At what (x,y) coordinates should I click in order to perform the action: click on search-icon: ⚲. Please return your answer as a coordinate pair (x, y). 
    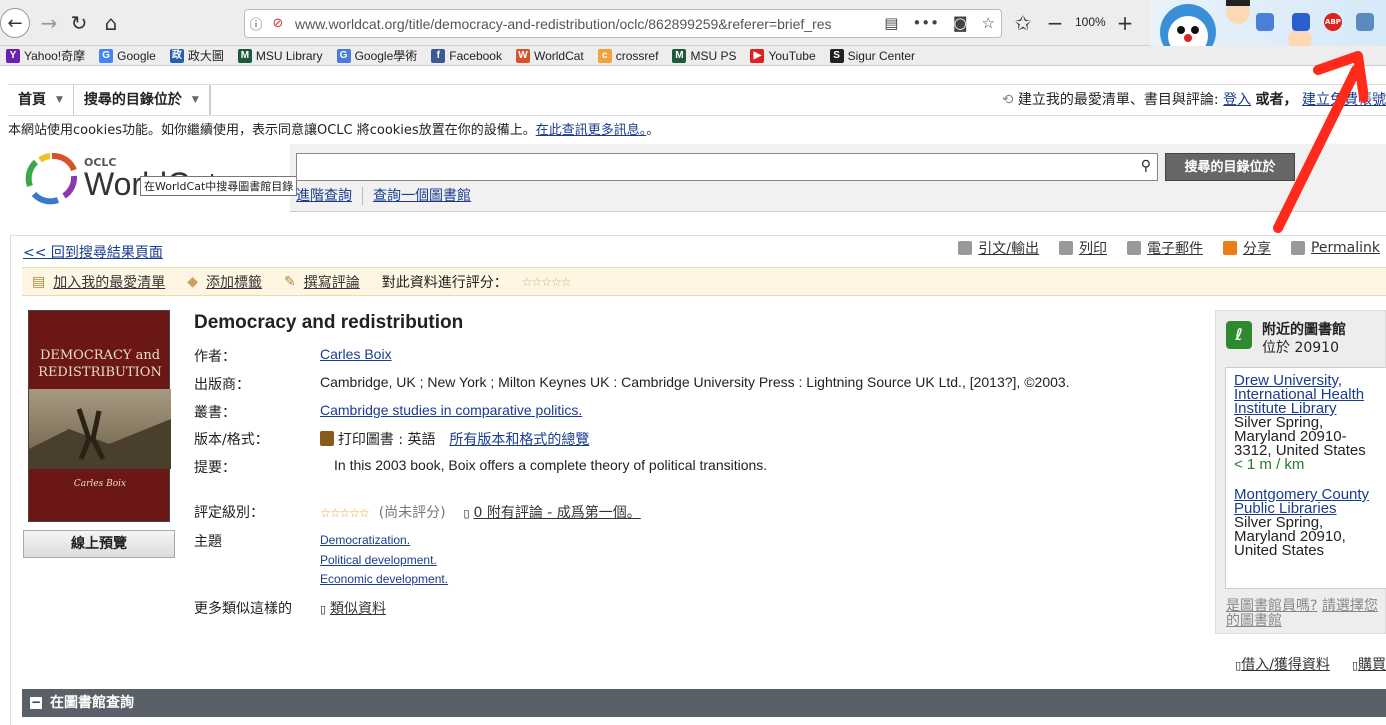
    Looking at the image, I should click on (1146, 166).